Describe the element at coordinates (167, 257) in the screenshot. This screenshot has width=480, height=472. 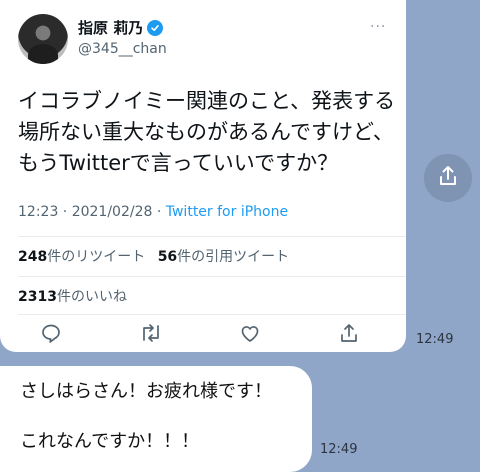
I see `quotes-count: 56` at that location.